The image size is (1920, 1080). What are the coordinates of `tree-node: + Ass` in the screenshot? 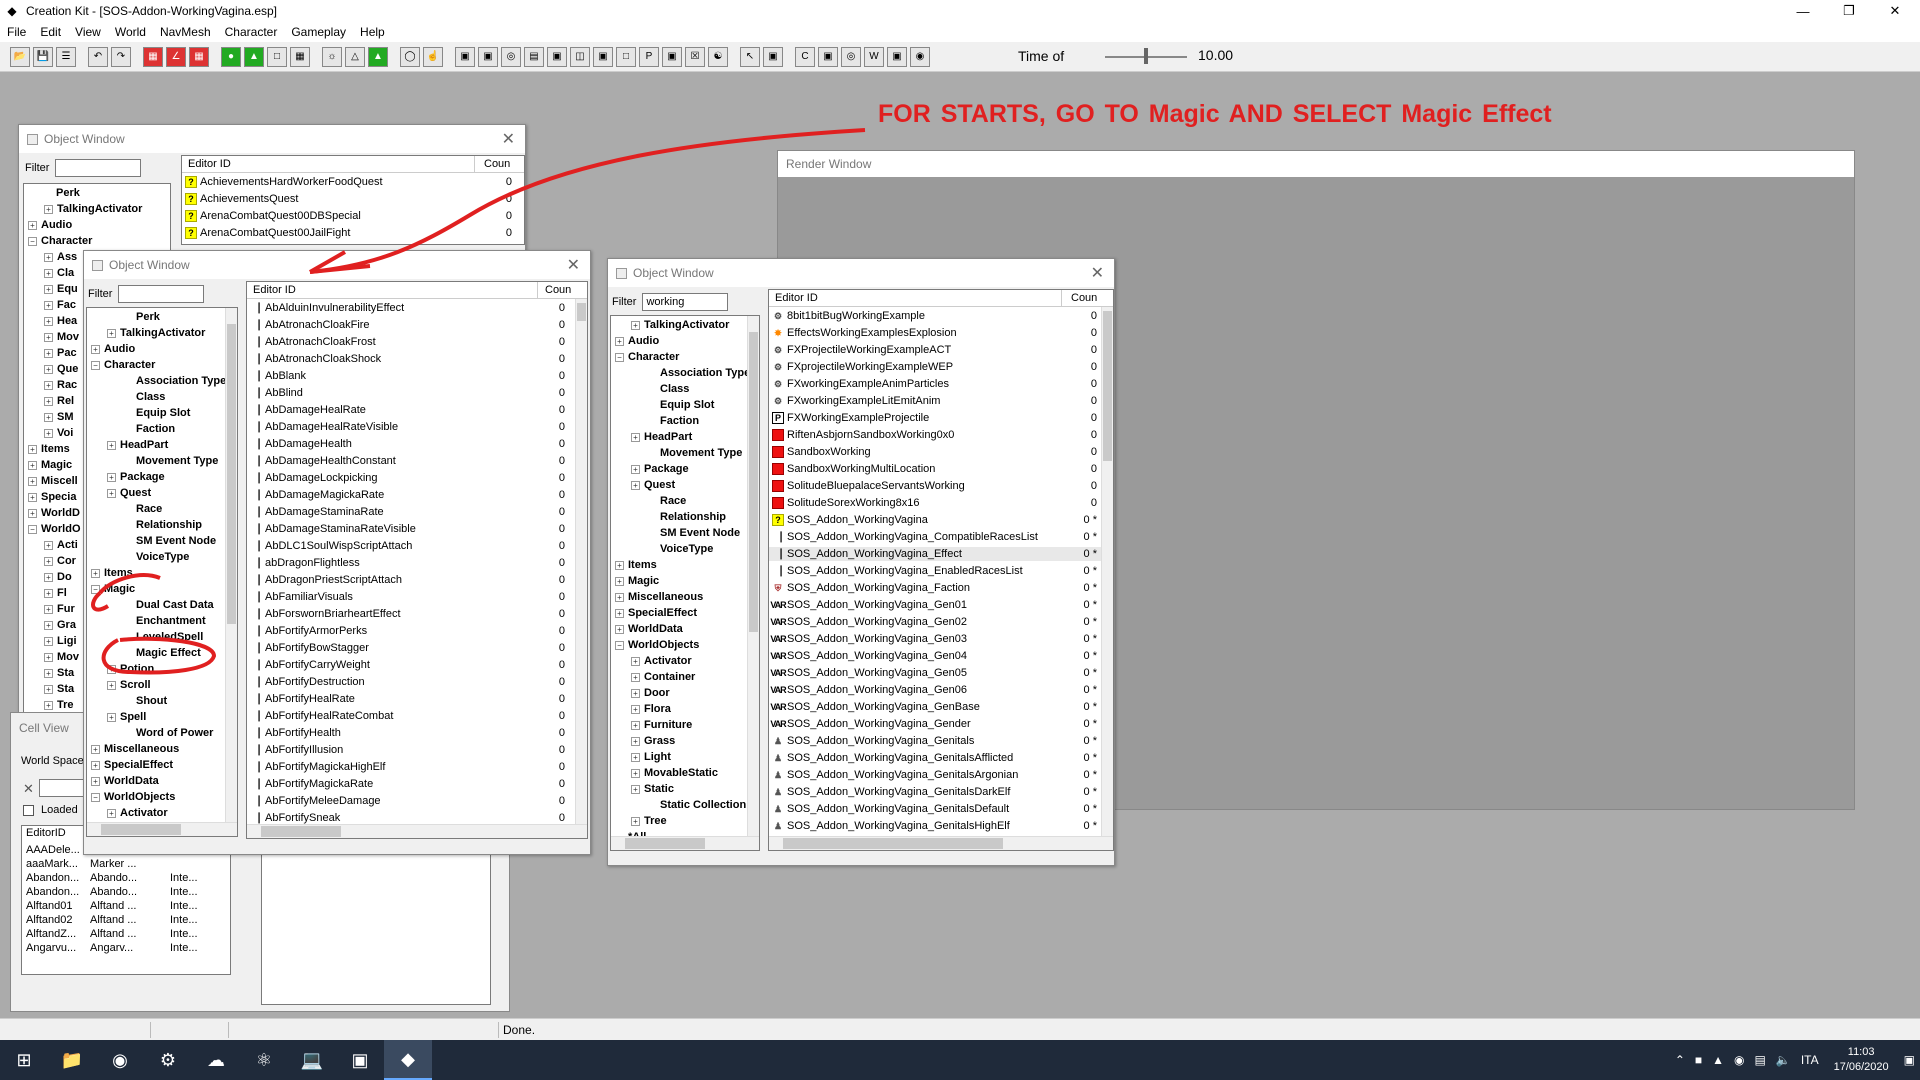 It's located at (60, 257).